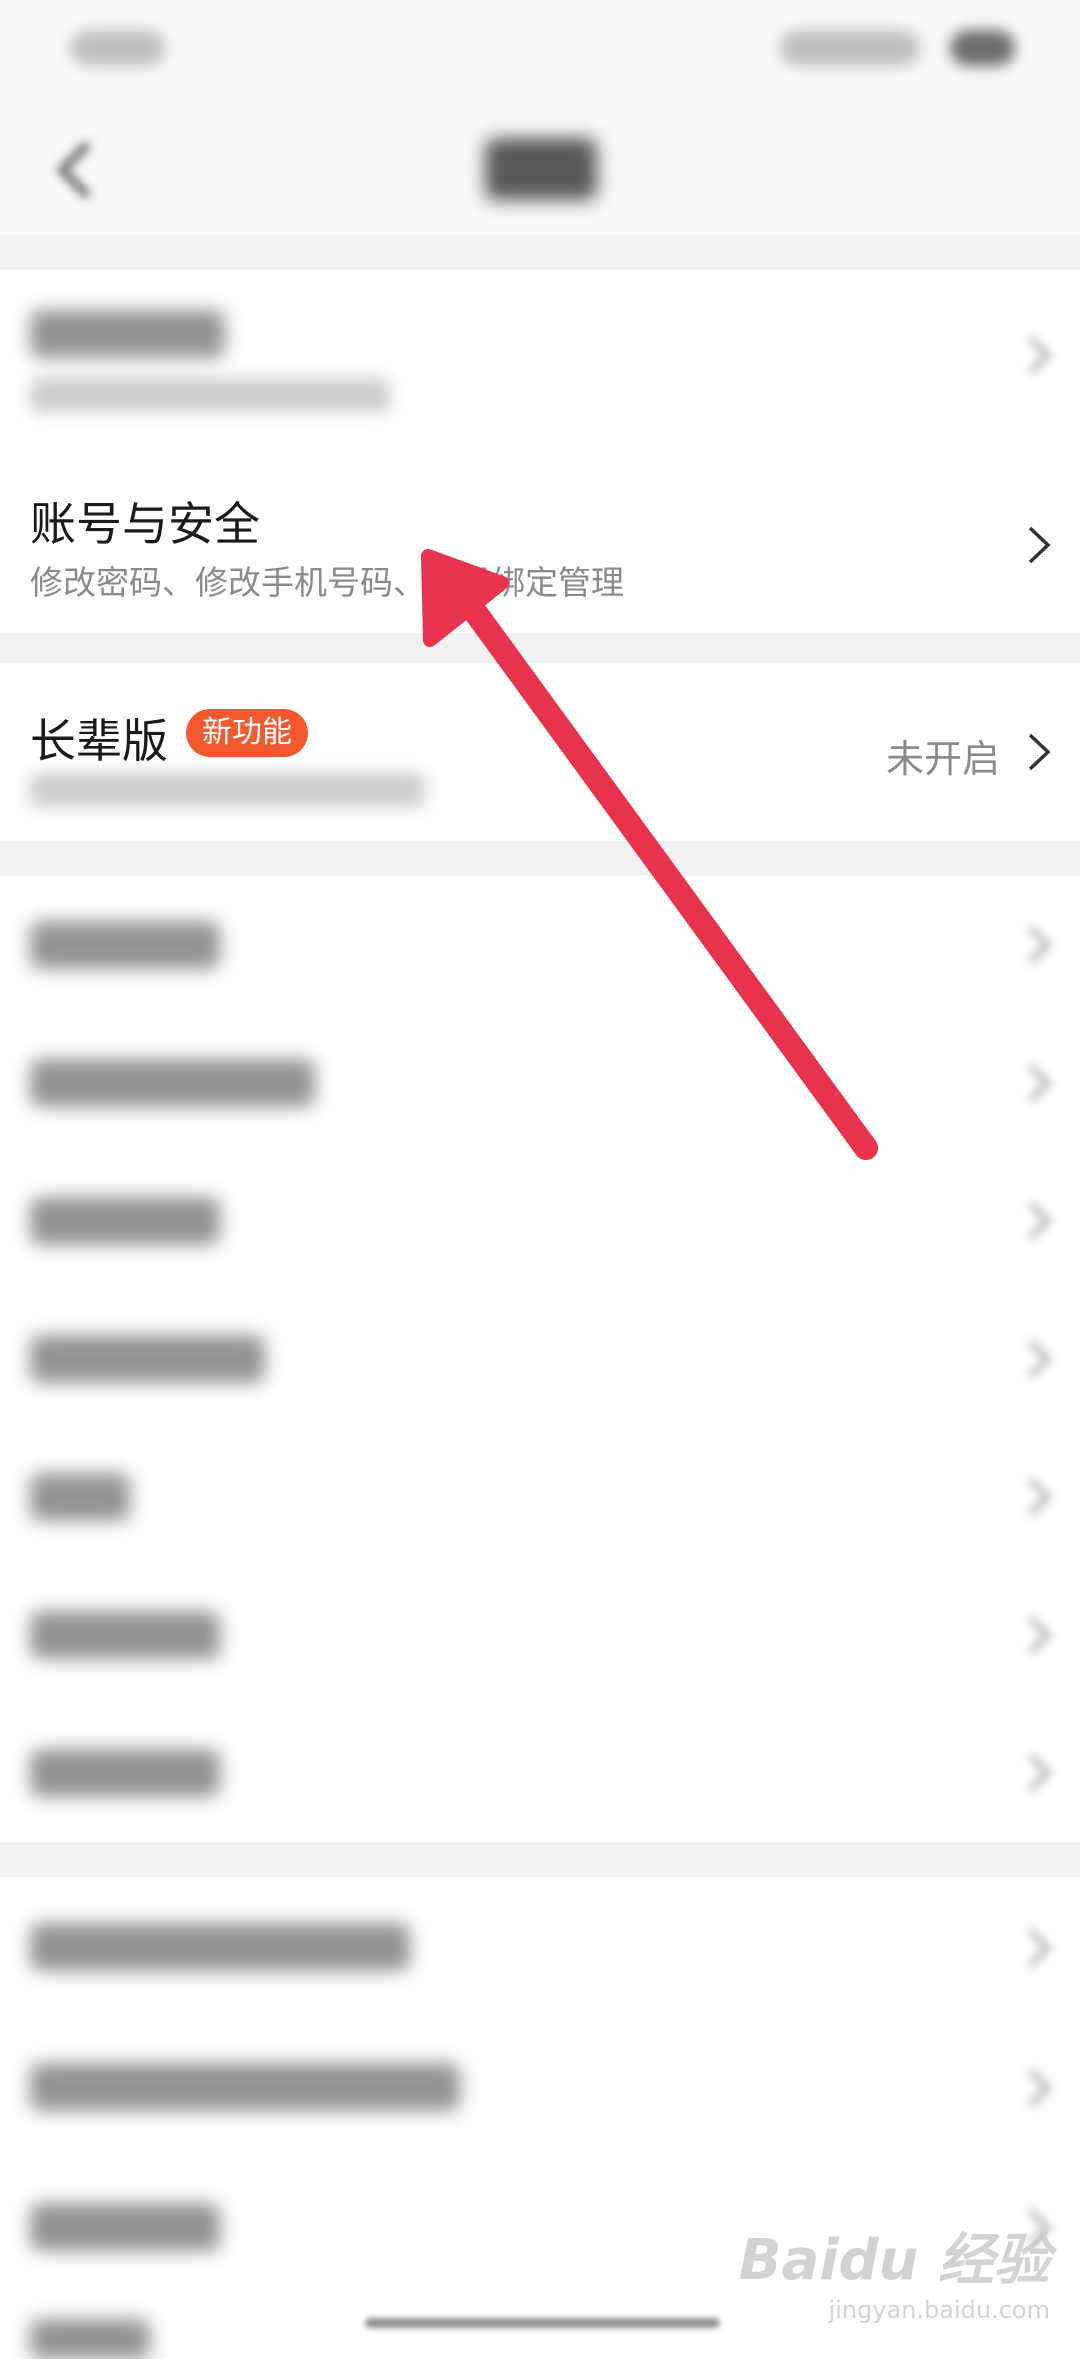 The width and height of the screenshot is (1080, 2359). I want to click on status-icons-blurred, so click(850, 48).